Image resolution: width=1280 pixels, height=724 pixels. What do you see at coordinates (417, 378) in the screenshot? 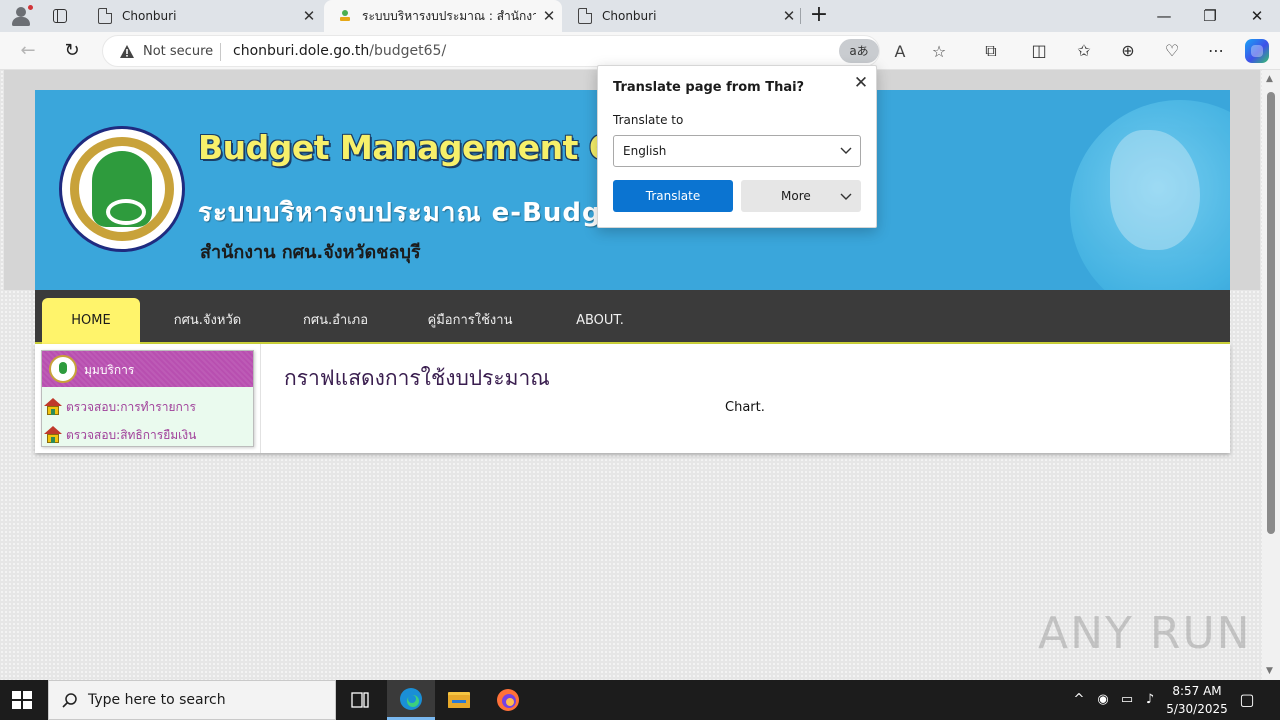
I see `page-title: กราฟแสดงการใช้งบประมาณ` at bounding box center [417, 378].